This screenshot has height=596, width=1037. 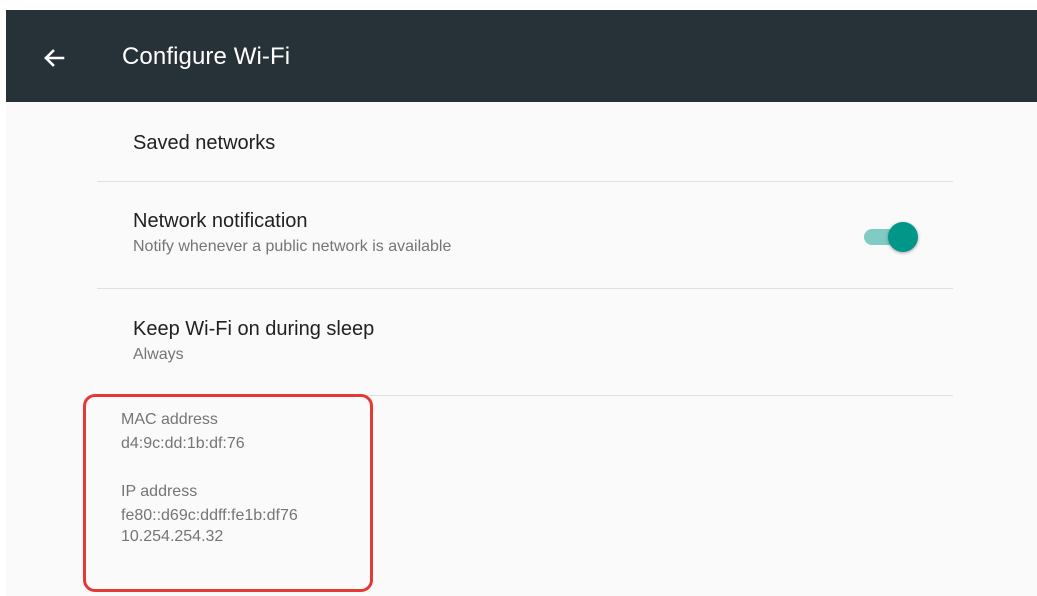 I want to click on network-notification-toggle, so click(x=891, y=237).